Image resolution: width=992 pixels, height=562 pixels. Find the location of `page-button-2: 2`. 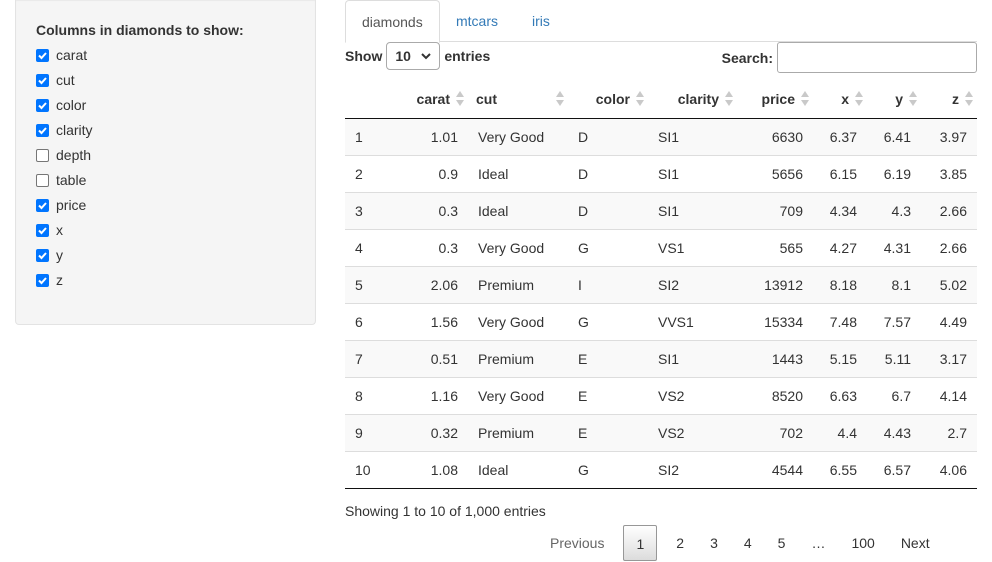

page-button-2: 2 is located at coordinates (680, 543).